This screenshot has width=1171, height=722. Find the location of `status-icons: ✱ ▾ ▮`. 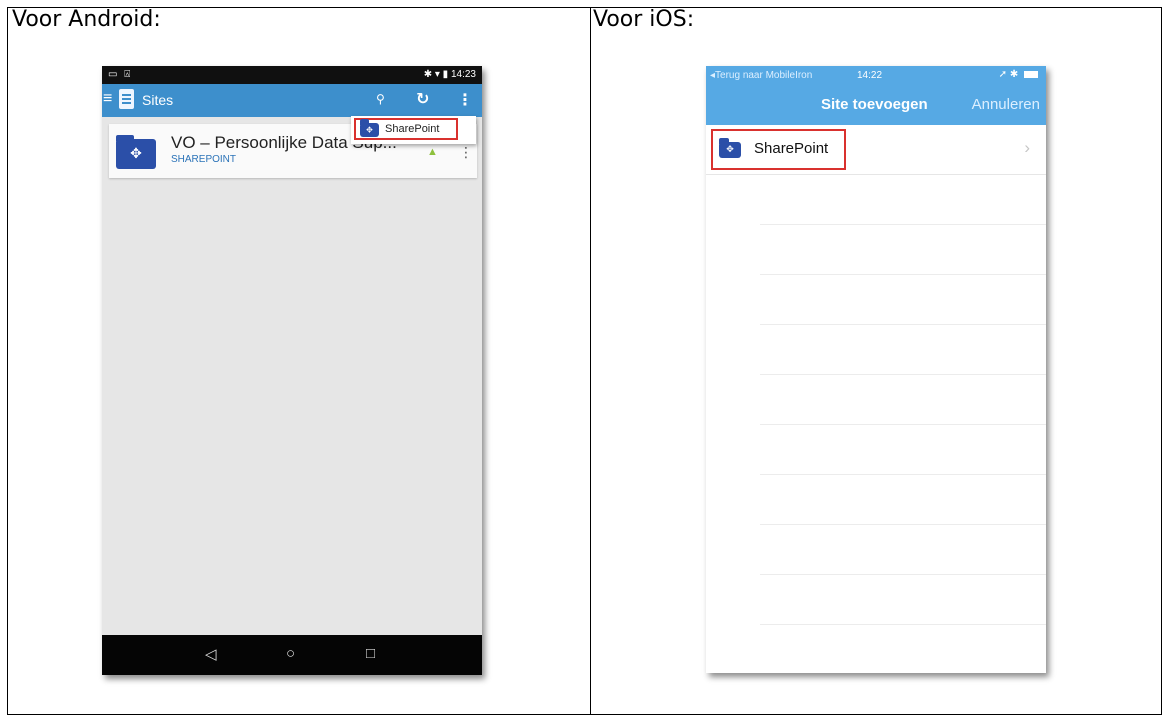

status-icons: ✱ ▾ ▮ is located at coordinates (436, 74).